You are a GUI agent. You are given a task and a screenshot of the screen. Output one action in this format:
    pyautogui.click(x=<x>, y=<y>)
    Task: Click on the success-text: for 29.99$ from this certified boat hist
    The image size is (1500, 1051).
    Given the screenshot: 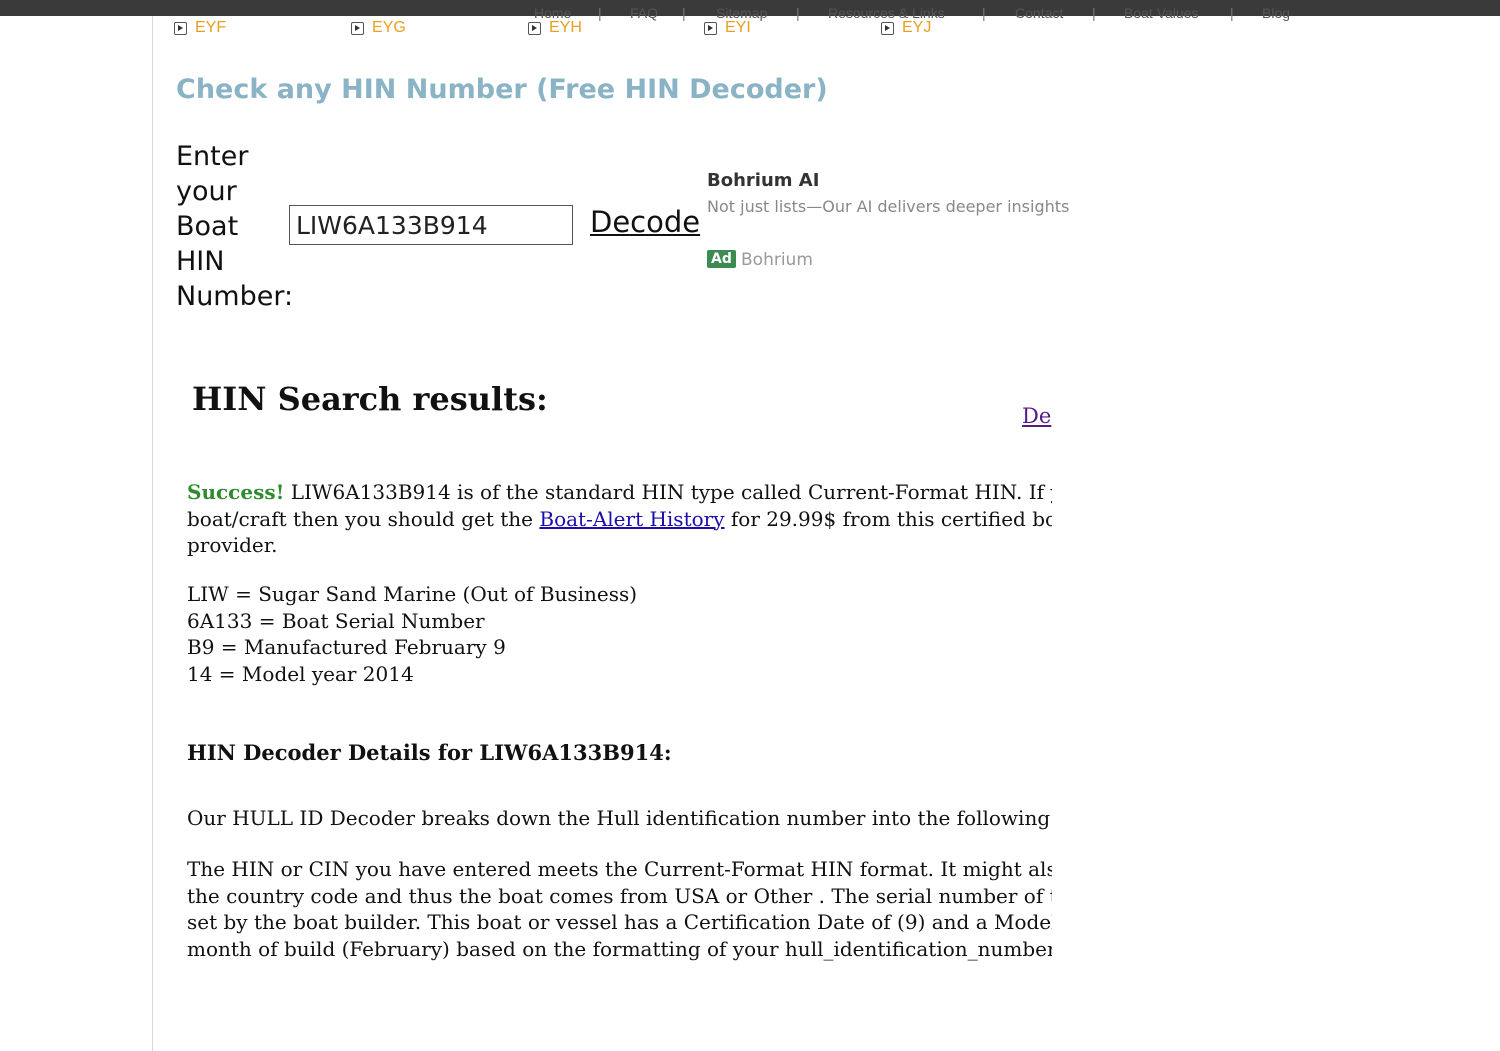 What is the action you would take?
    pyautogui.click(x=891, y=518)
    